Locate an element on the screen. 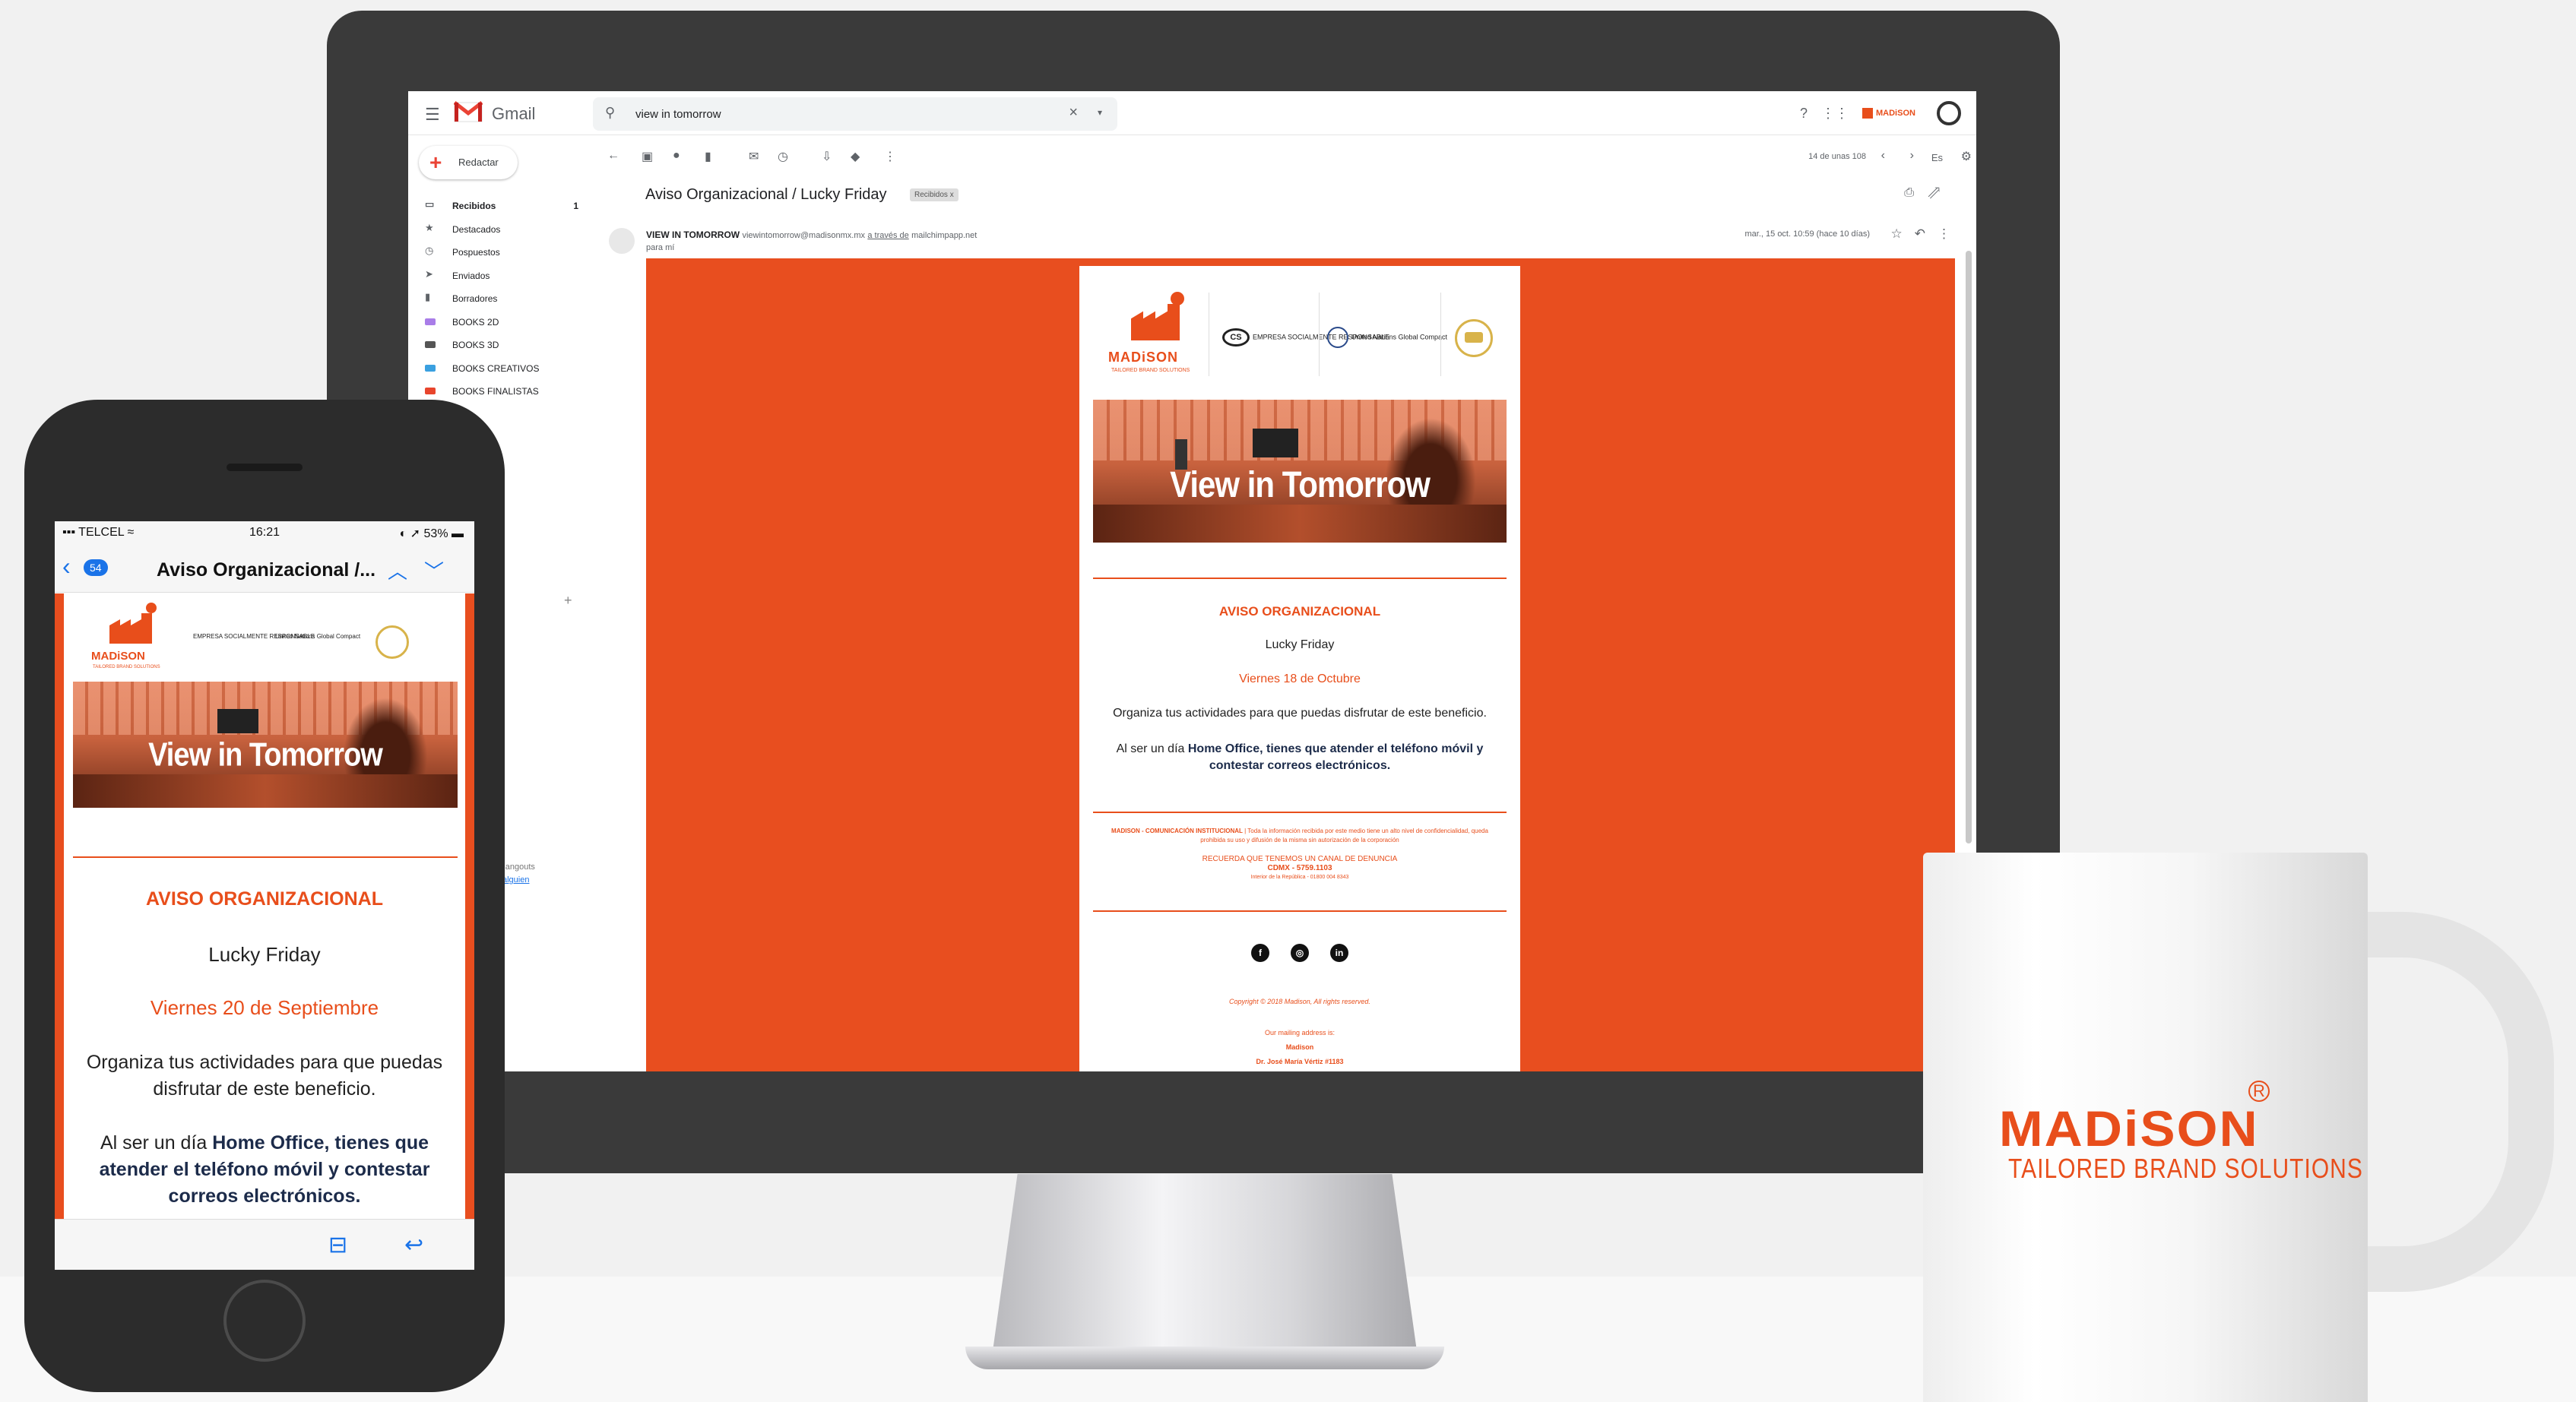  menu-icon: ☰ is located at coordinates (432, 115).